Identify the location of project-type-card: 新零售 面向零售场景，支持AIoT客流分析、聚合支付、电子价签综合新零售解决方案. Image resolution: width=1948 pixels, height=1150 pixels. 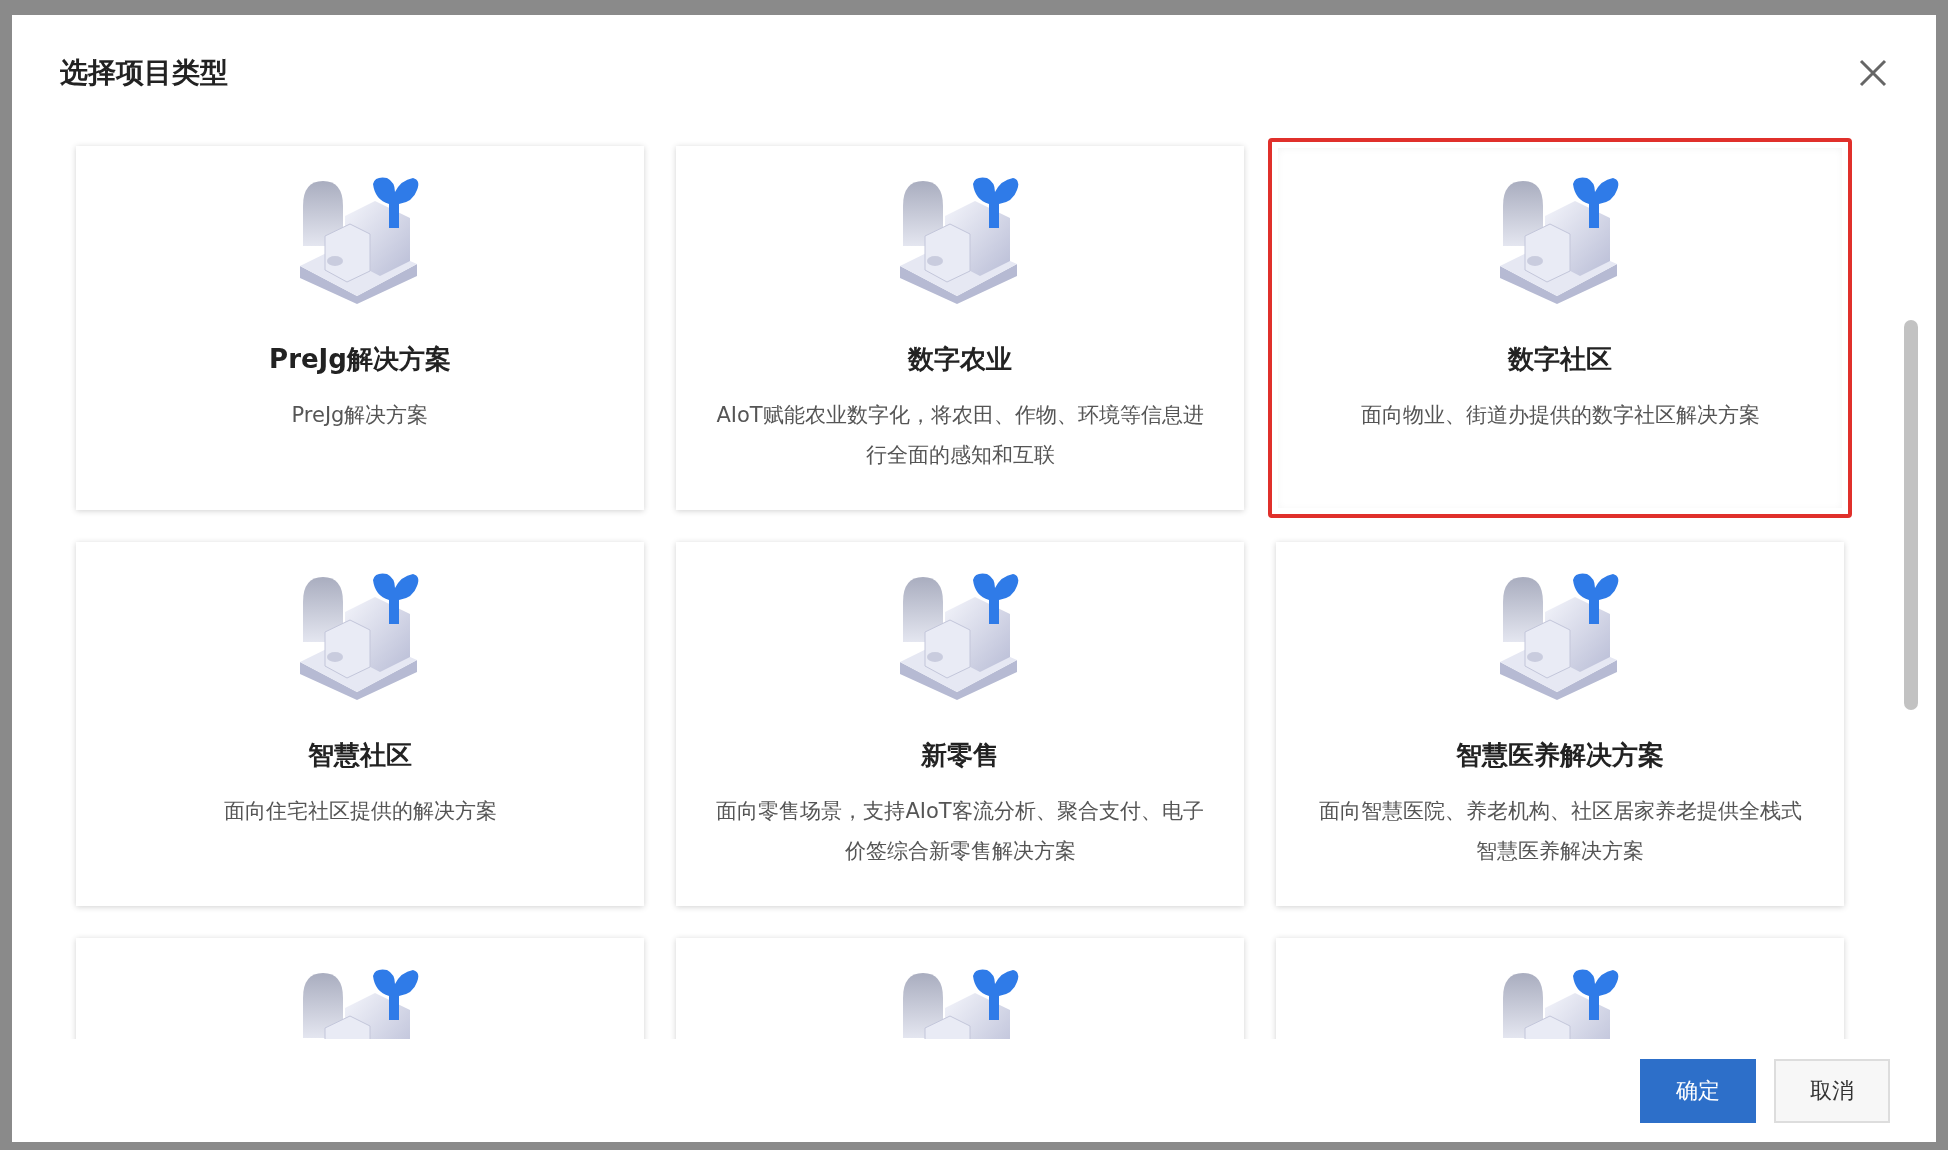
(960, 724).